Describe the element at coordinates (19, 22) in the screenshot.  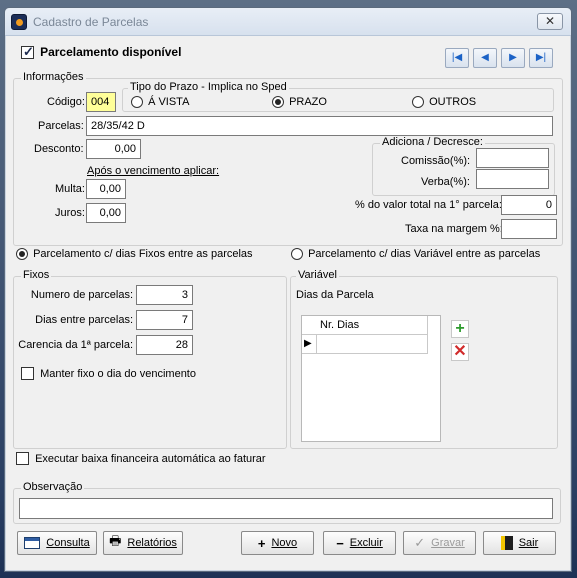
I see `app-icon` at that location.